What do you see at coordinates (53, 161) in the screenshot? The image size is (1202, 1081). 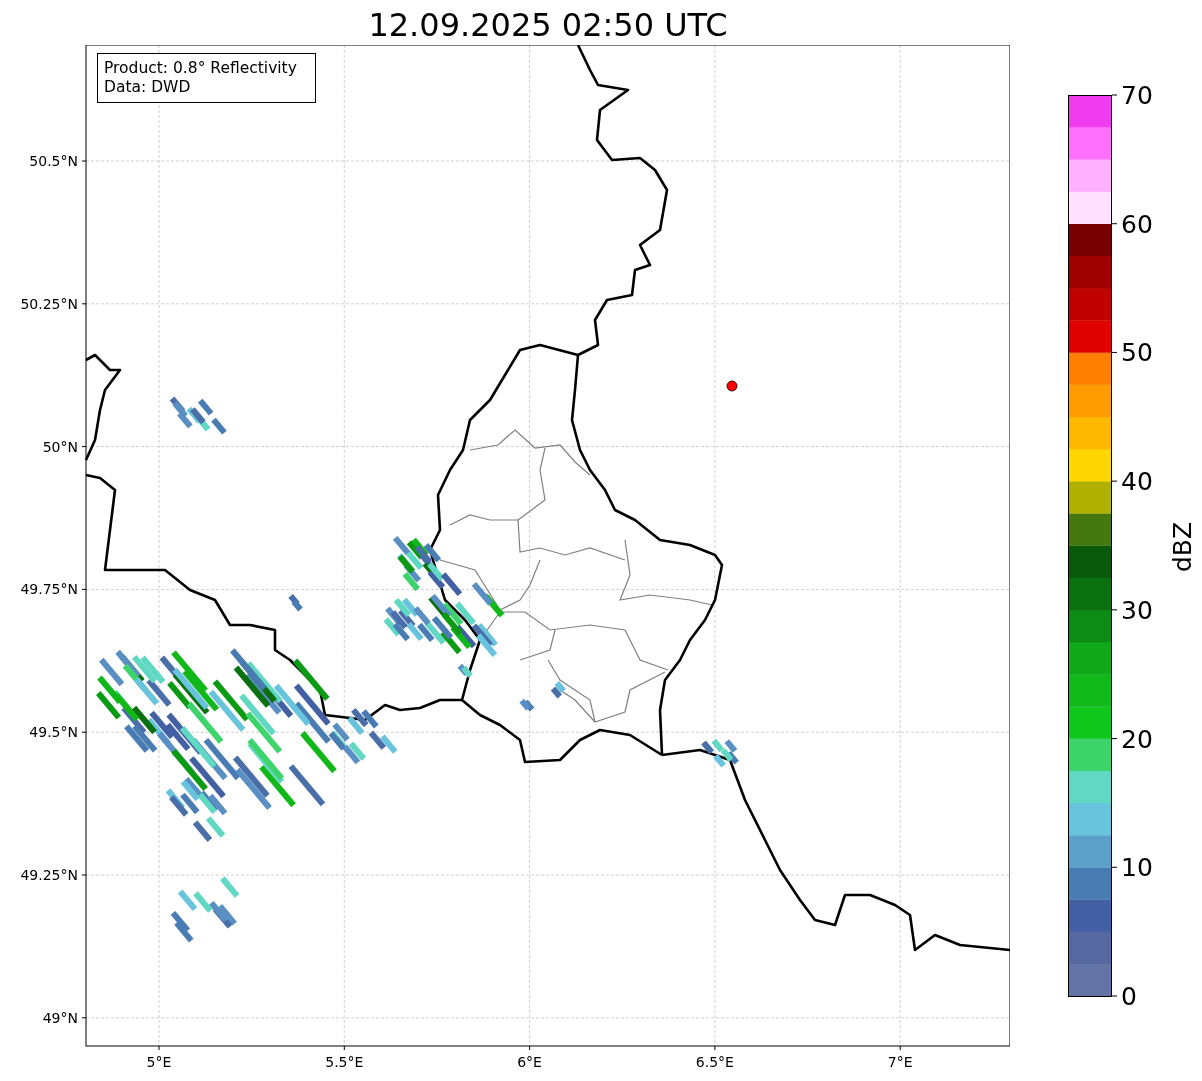 I see `latitude-label: 50.5°N` at bounding box center [53, 161].